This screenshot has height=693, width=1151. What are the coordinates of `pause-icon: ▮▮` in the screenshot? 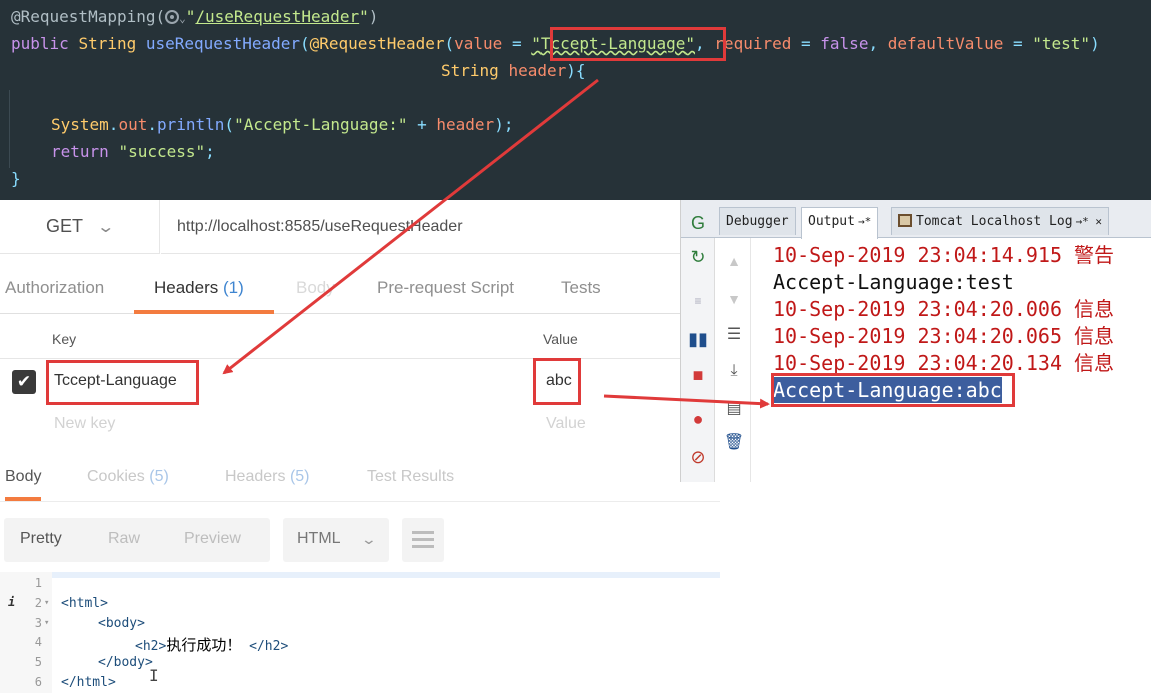 It's located at (698, 339).